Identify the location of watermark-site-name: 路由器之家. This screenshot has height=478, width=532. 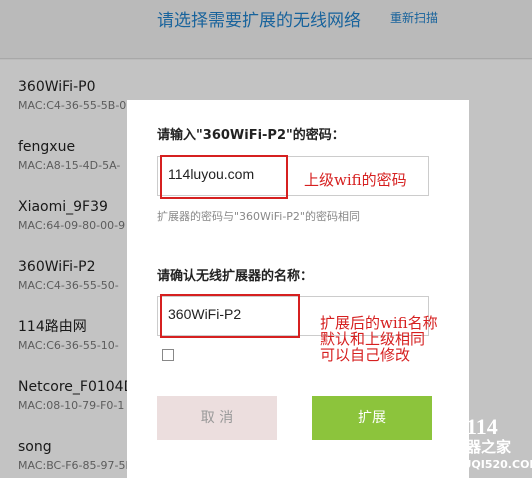
(474, 447).